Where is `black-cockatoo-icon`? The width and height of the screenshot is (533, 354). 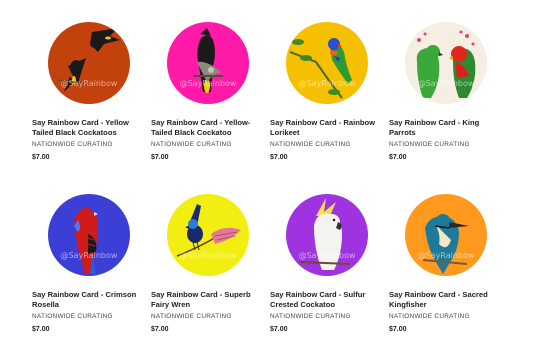
black-cockatoo-icon is located at coordinates (208, 60).